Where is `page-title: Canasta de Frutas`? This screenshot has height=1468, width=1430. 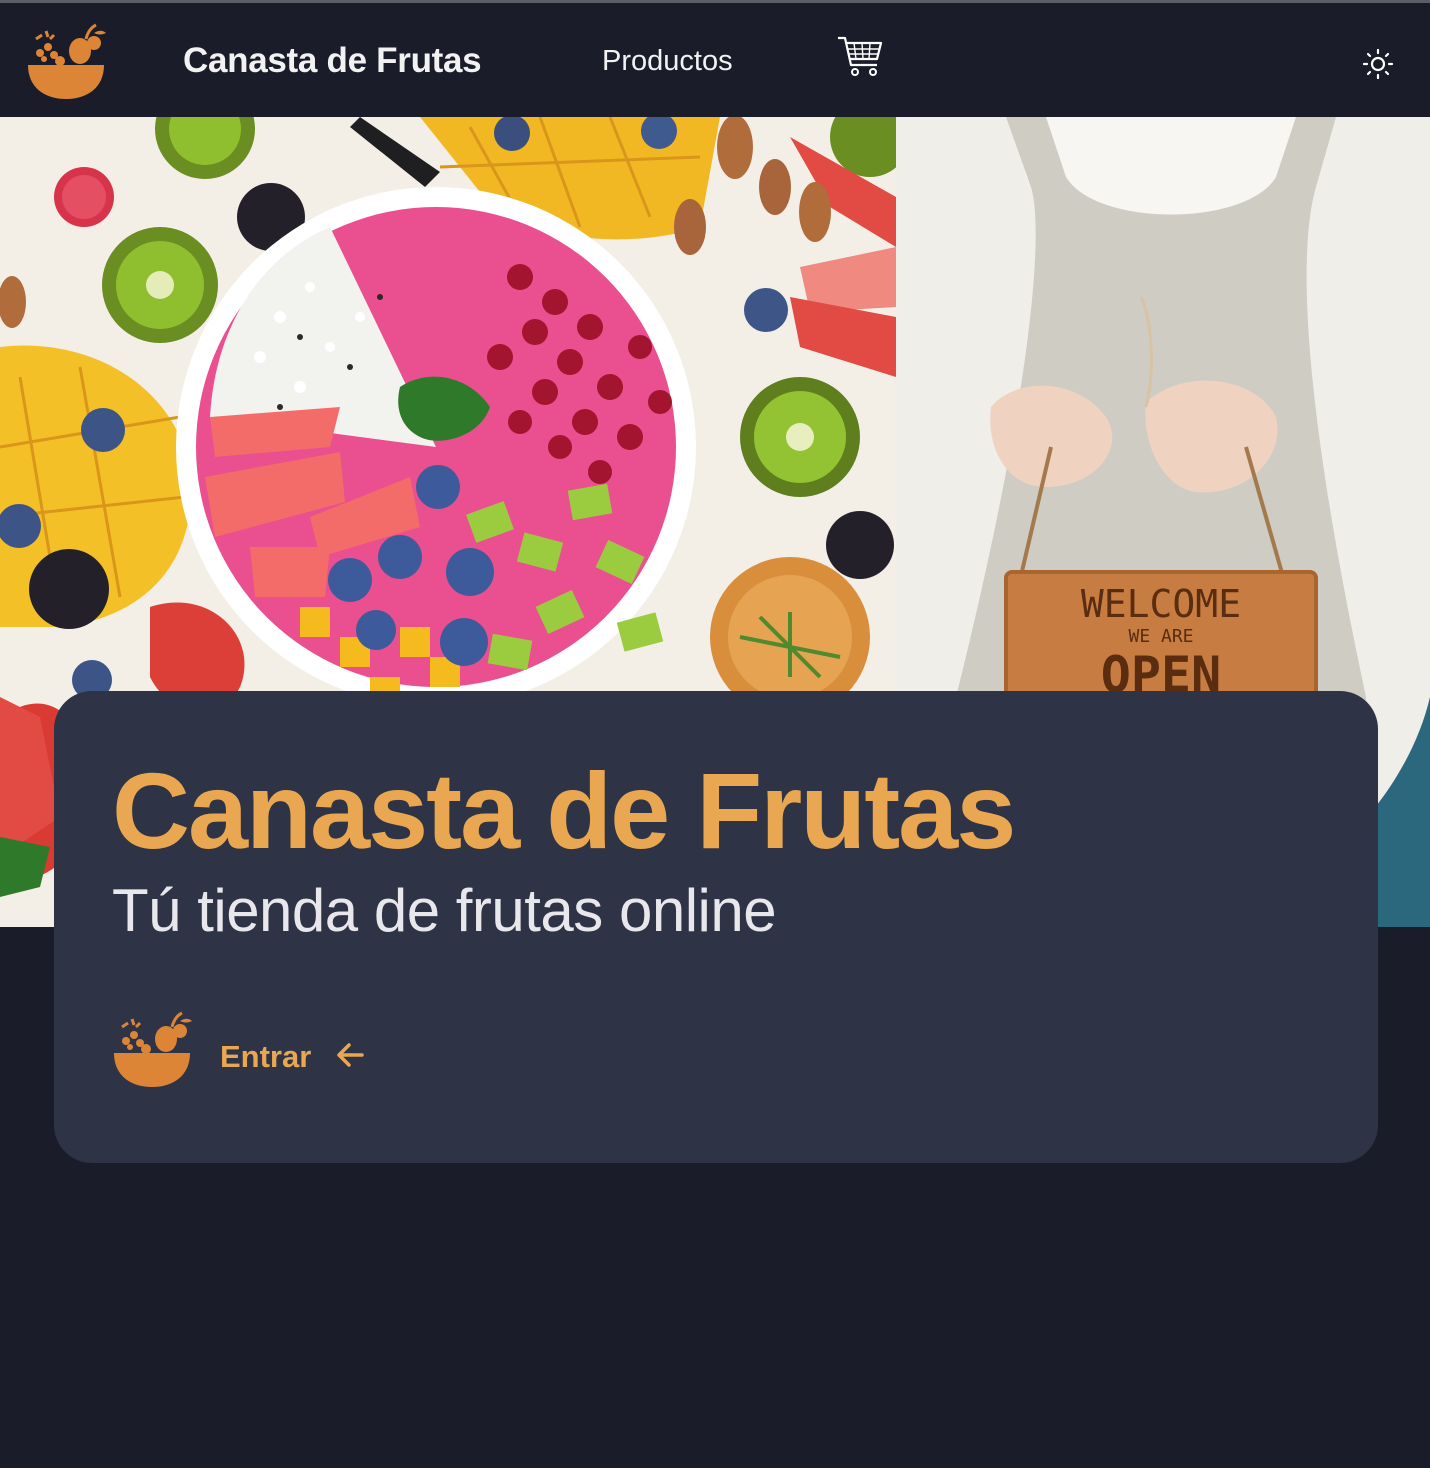 page-title: Canasta de Frutas is located at coordinates (564, 810).